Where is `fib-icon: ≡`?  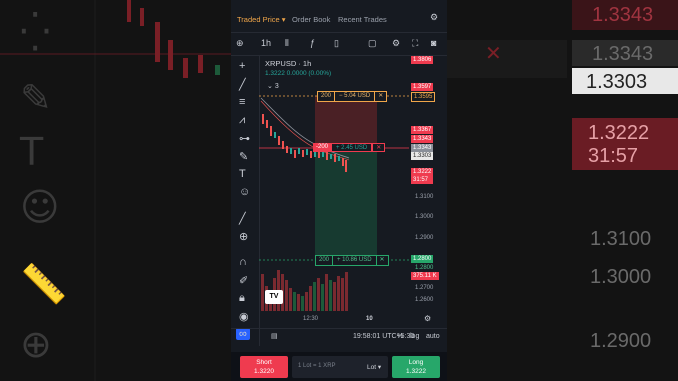
fib-icon: ≡ is located at coordinates (242, 102).